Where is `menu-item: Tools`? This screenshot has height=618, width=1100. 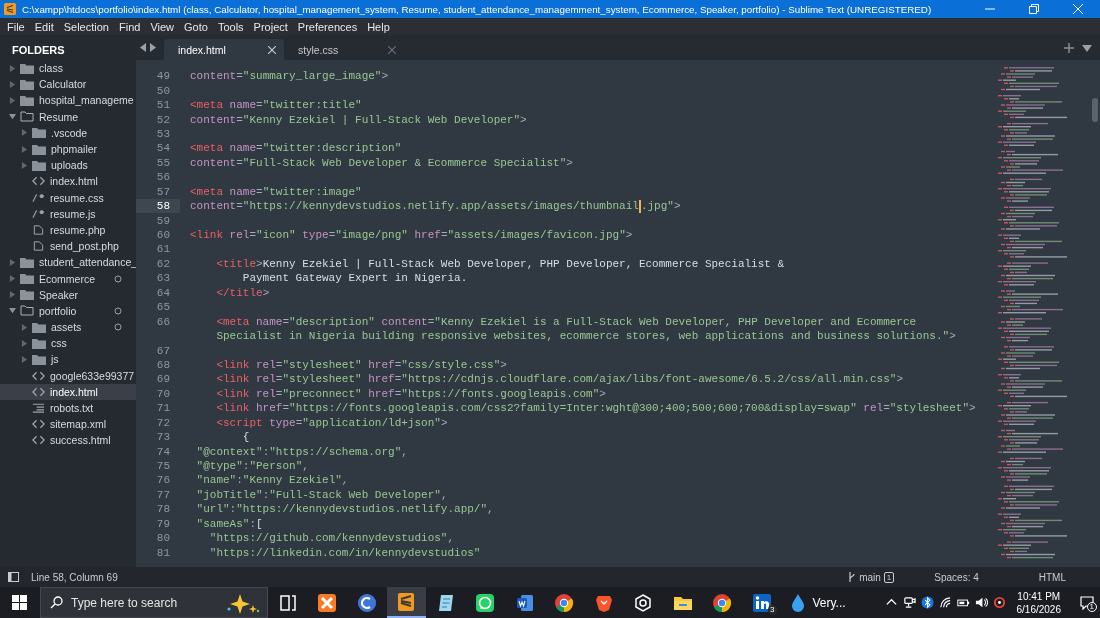 menu-item: Tools is located at coordinates (230, 26).